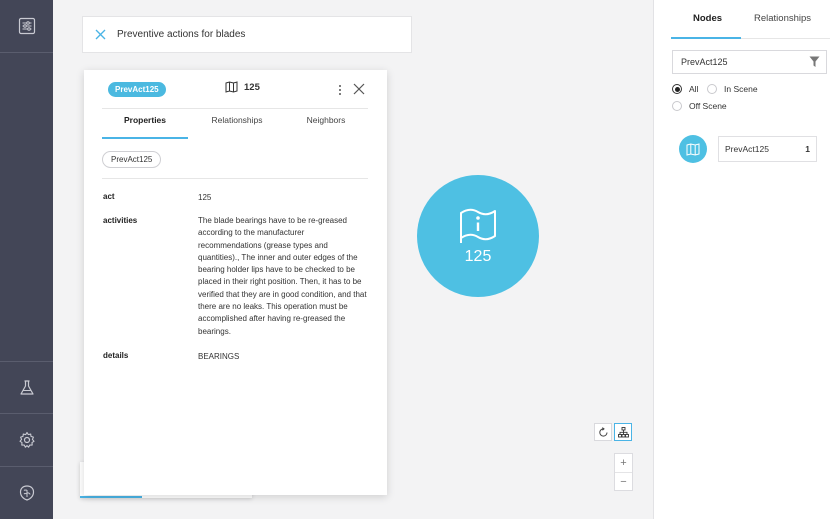 The image size is (830, 519). I want to click on tab-relationships: Relationships, so click(237, 120).